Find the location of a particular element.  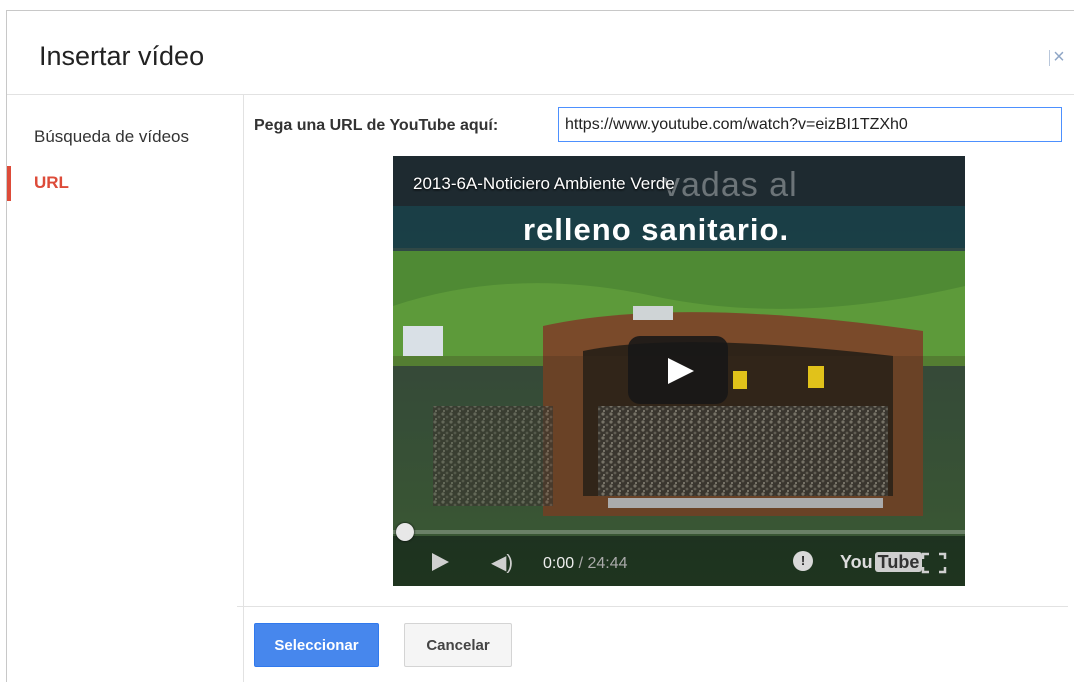

close-button: × is located at coordinates (1057, 59).